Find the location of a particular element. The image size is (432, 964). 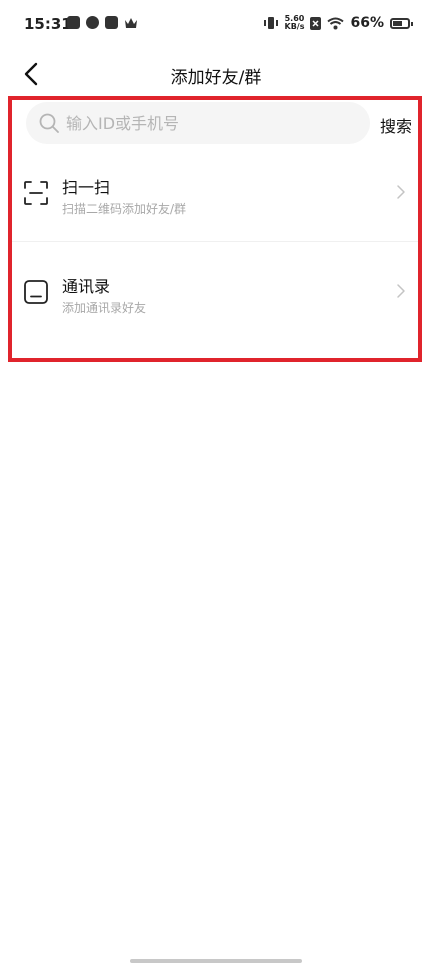

network-speed: 5.60 KB/s is located at coordinates (295, 23).